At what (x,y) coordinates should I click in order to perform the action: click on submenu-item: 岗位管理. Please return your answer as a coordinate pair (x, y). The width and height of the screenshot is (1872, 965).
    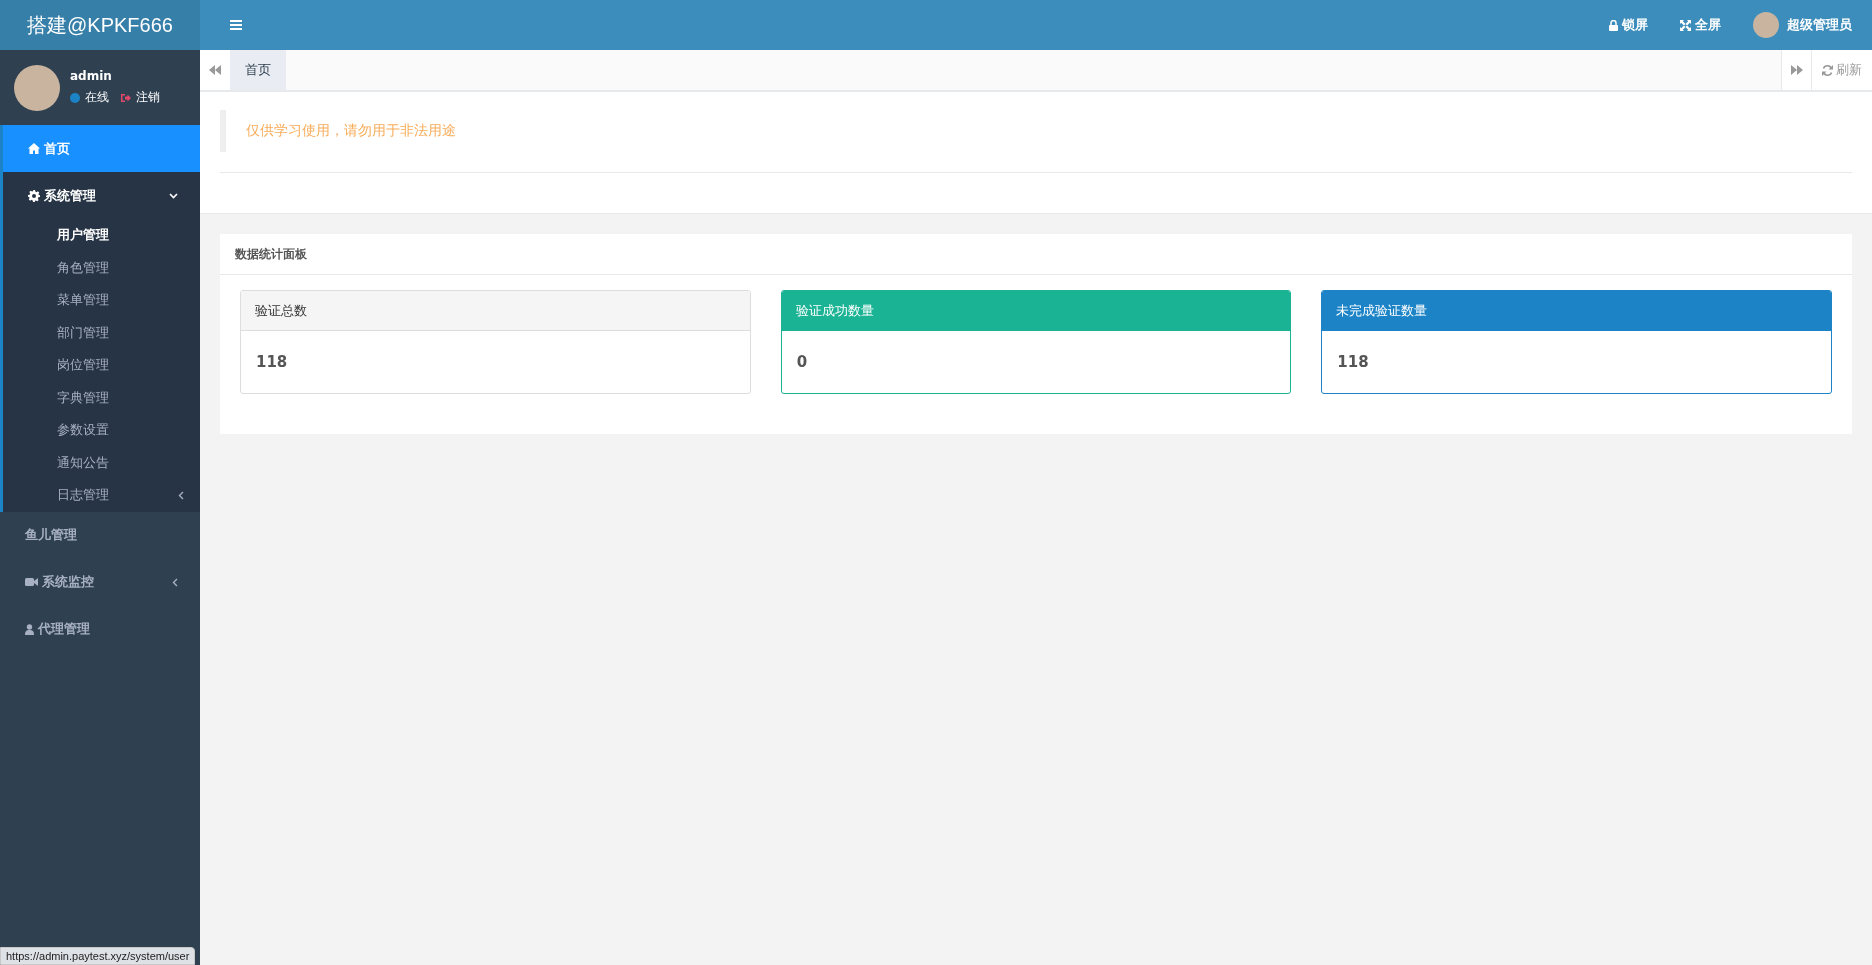
    Looking at the image, I should click on (101, 365).